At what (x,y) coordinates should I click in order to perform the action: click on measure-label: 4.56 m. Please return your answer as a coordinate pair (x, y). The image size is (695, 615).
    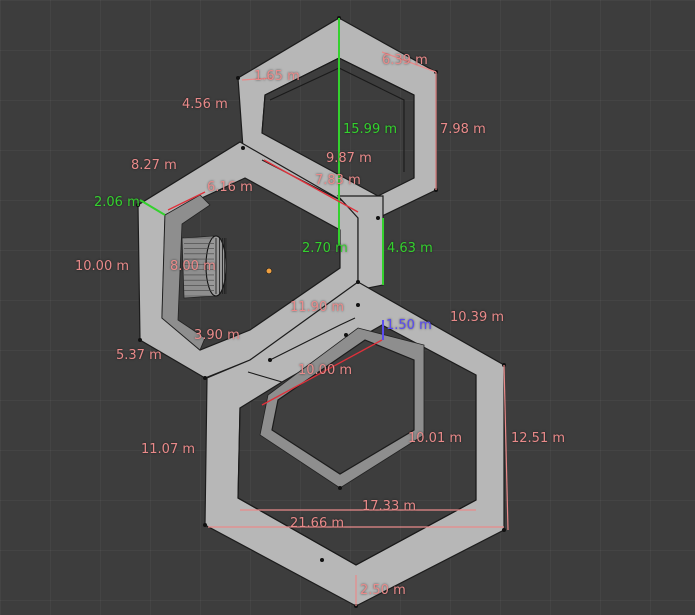
    Looking at the image, I should click on (205, 104).